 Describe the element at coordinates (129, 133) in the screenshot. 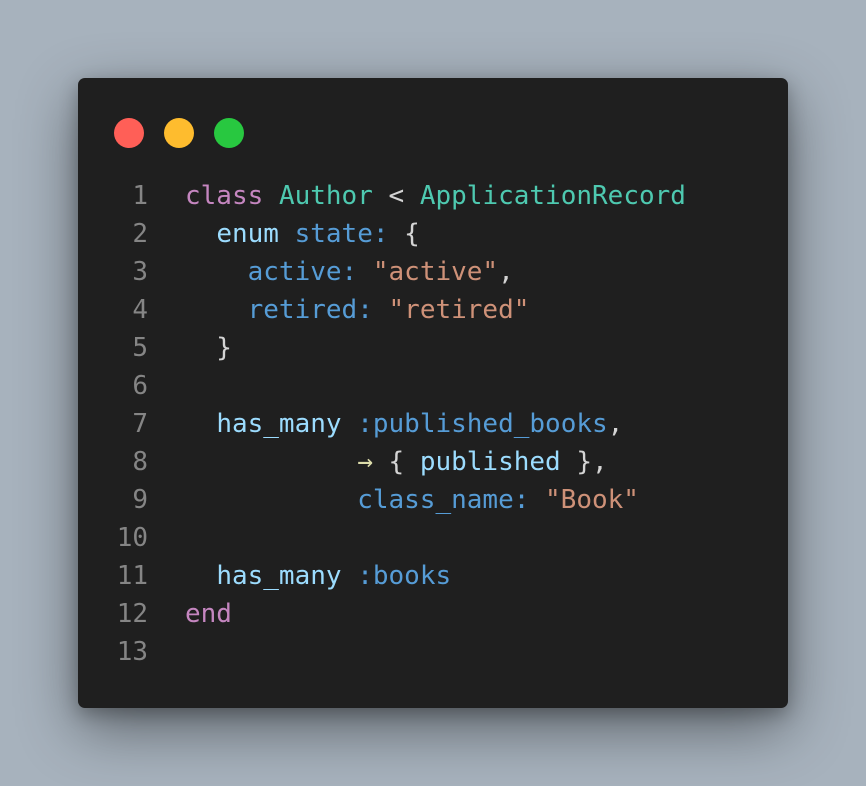

I see `close-window-button` at that location.